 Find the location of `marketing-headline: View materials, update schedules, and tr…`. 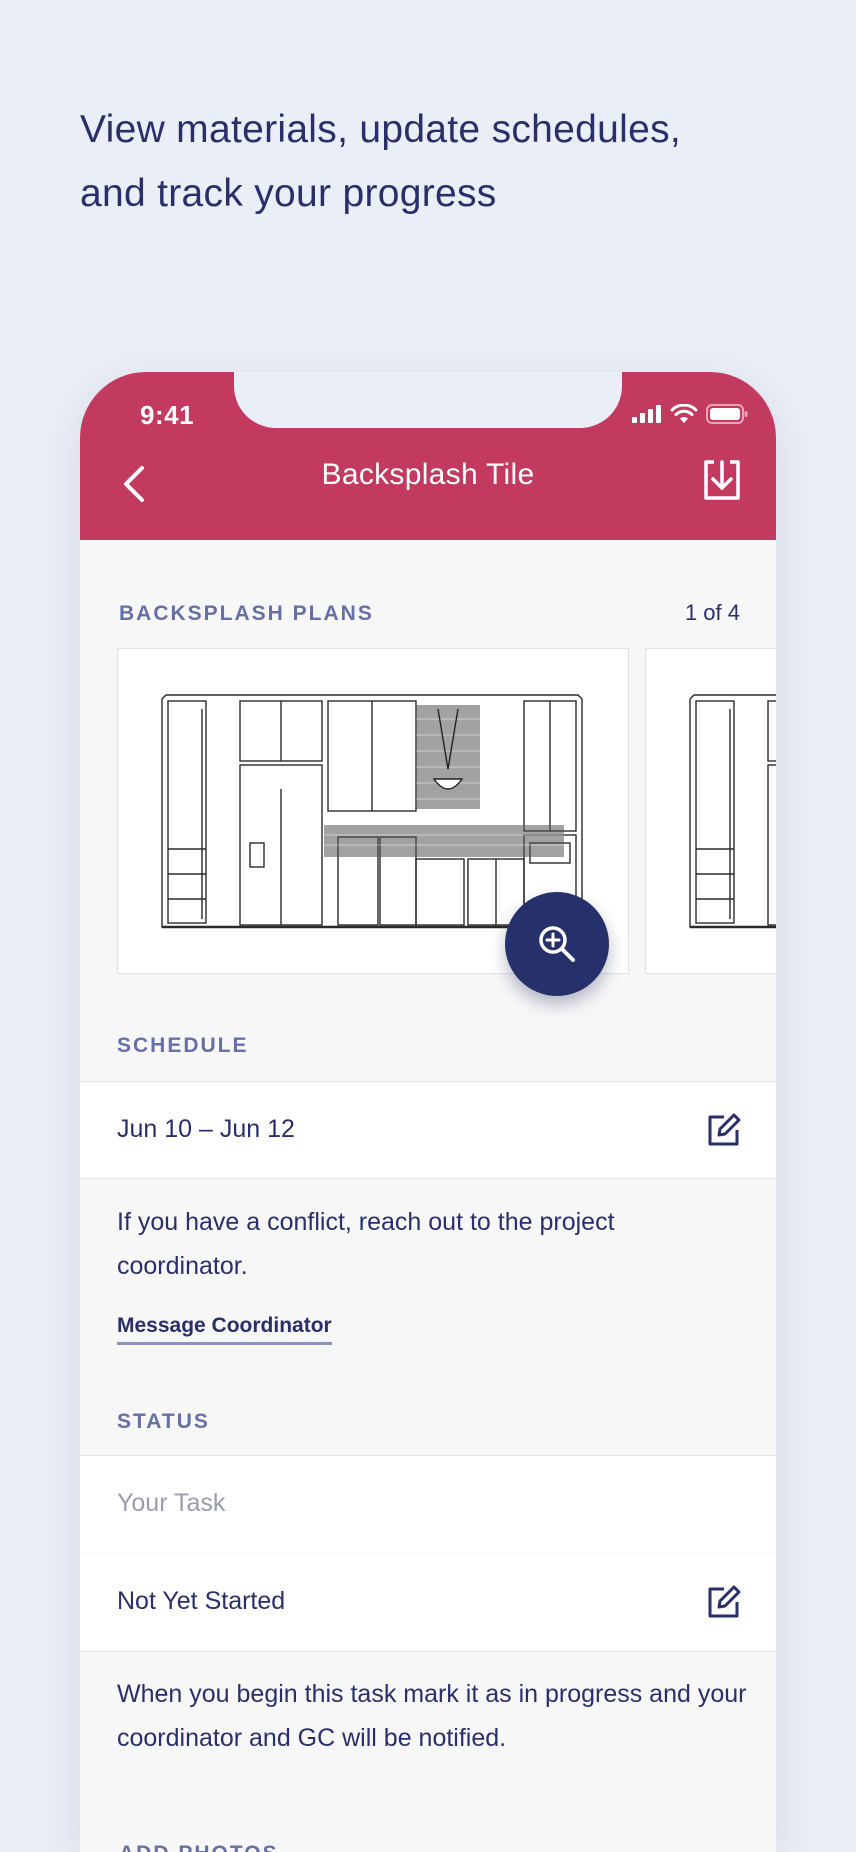

marketing-headline: View materials, update schedules, and tr… is located at coordinates (430, 162).